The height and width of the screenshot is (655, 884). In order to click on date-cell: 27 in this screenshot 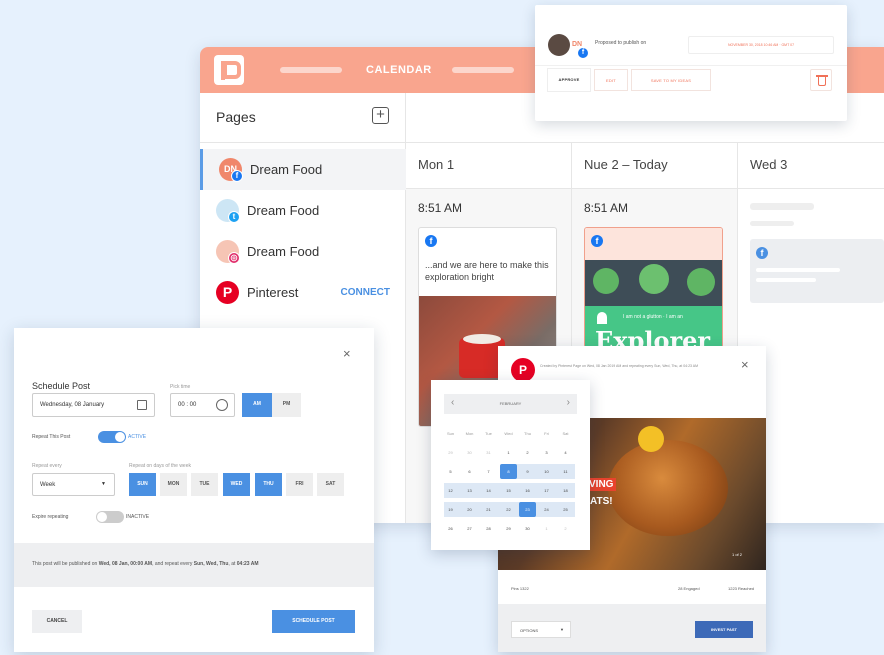, I will do `click(469, 528)`.